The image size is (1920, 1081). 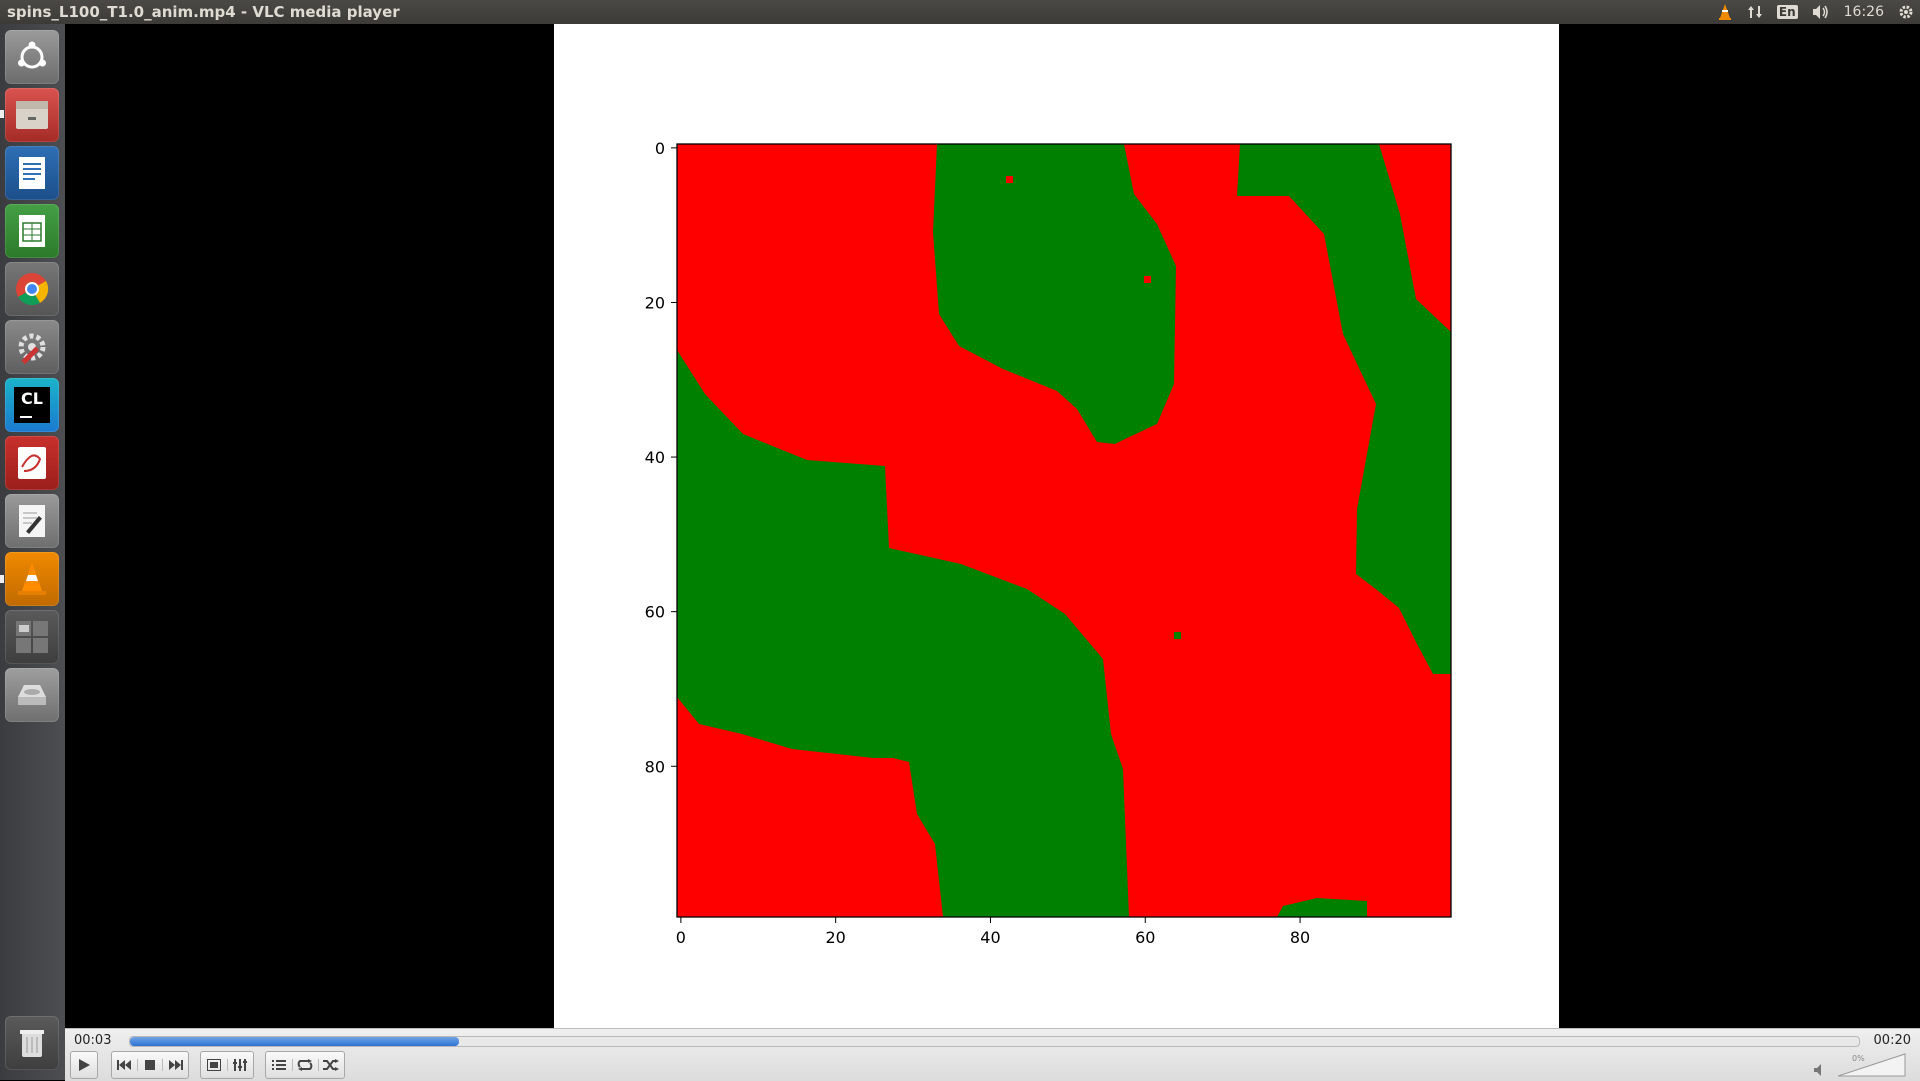 I want to click on shuffle-icon, so click(x=331, y=1065).